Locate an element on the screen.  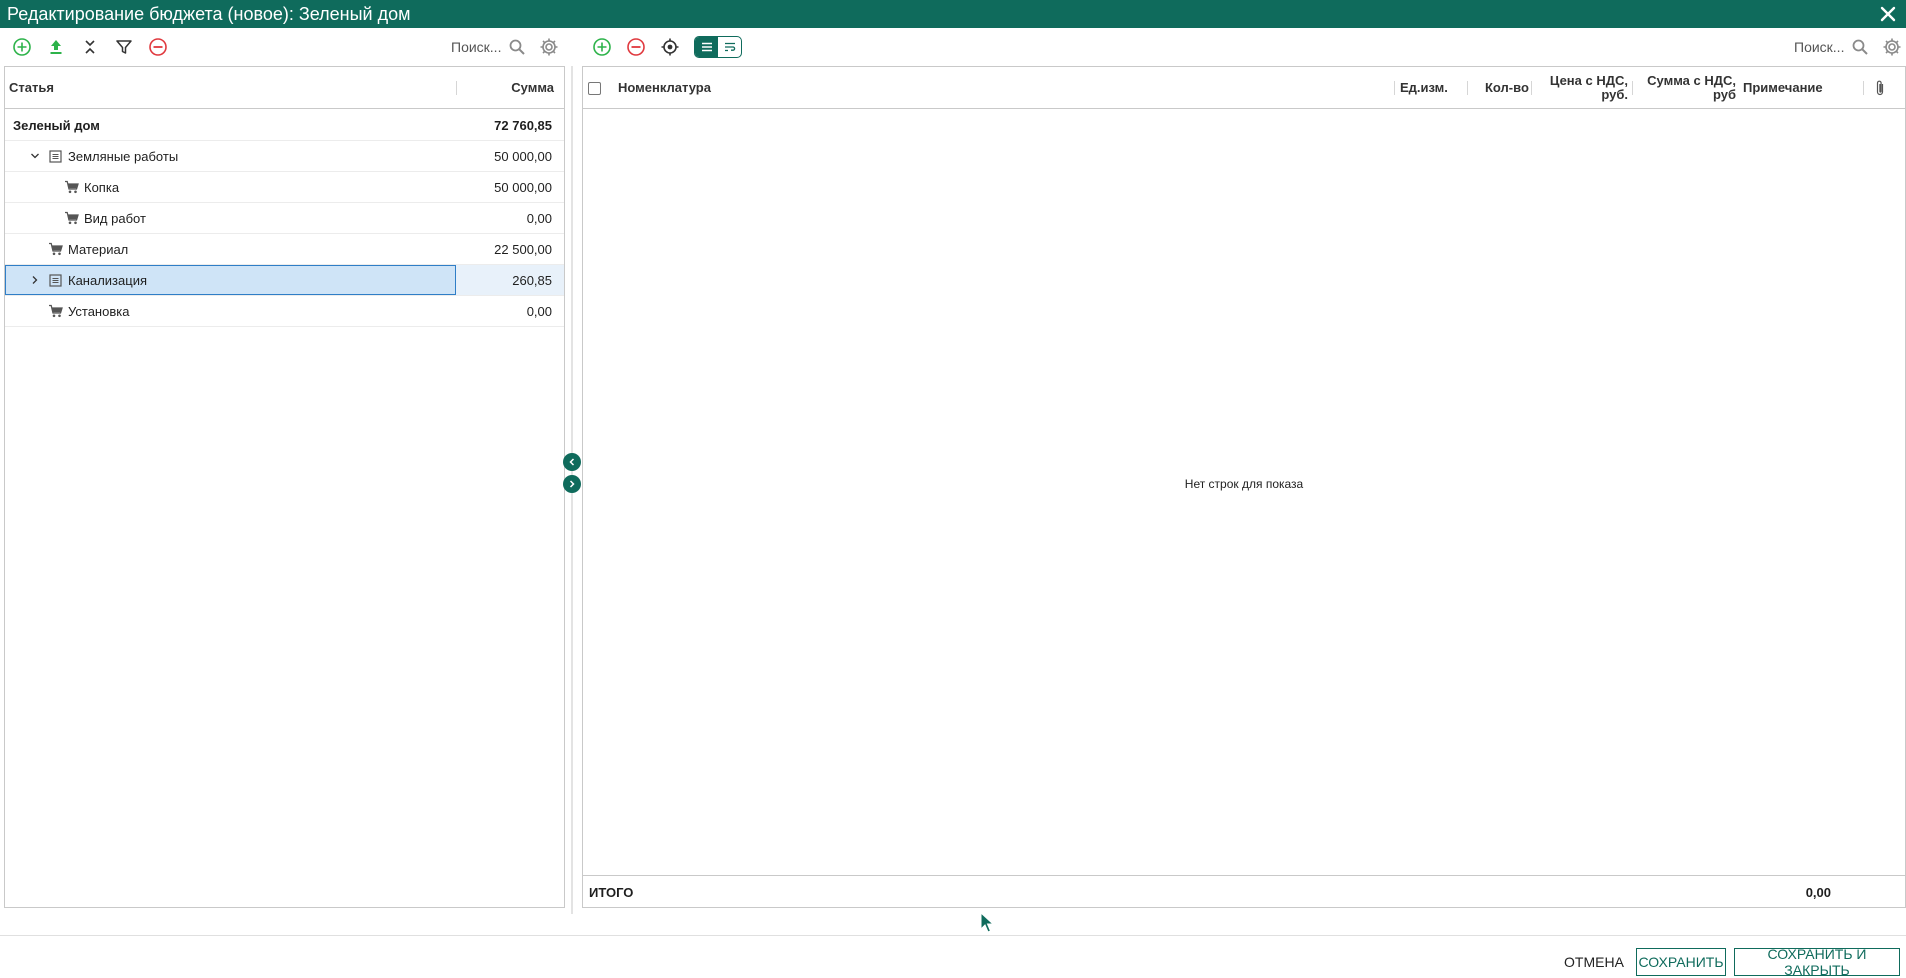
remove-icon is located at coordinates (158, 47).